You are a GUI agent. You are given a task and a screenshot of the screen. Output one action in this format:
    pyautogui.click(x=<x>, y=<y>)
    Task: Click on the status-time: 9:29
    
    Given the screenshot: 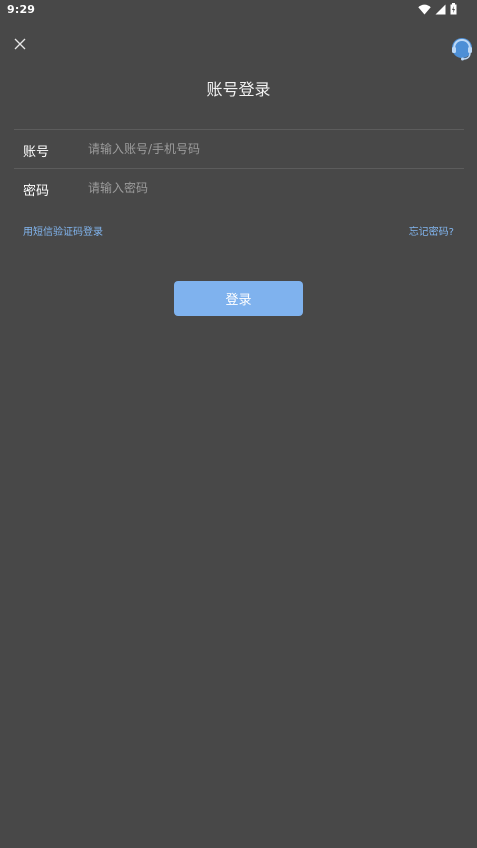 What is the action you would take?
    pyautogui.click(x=21, y=9)
    